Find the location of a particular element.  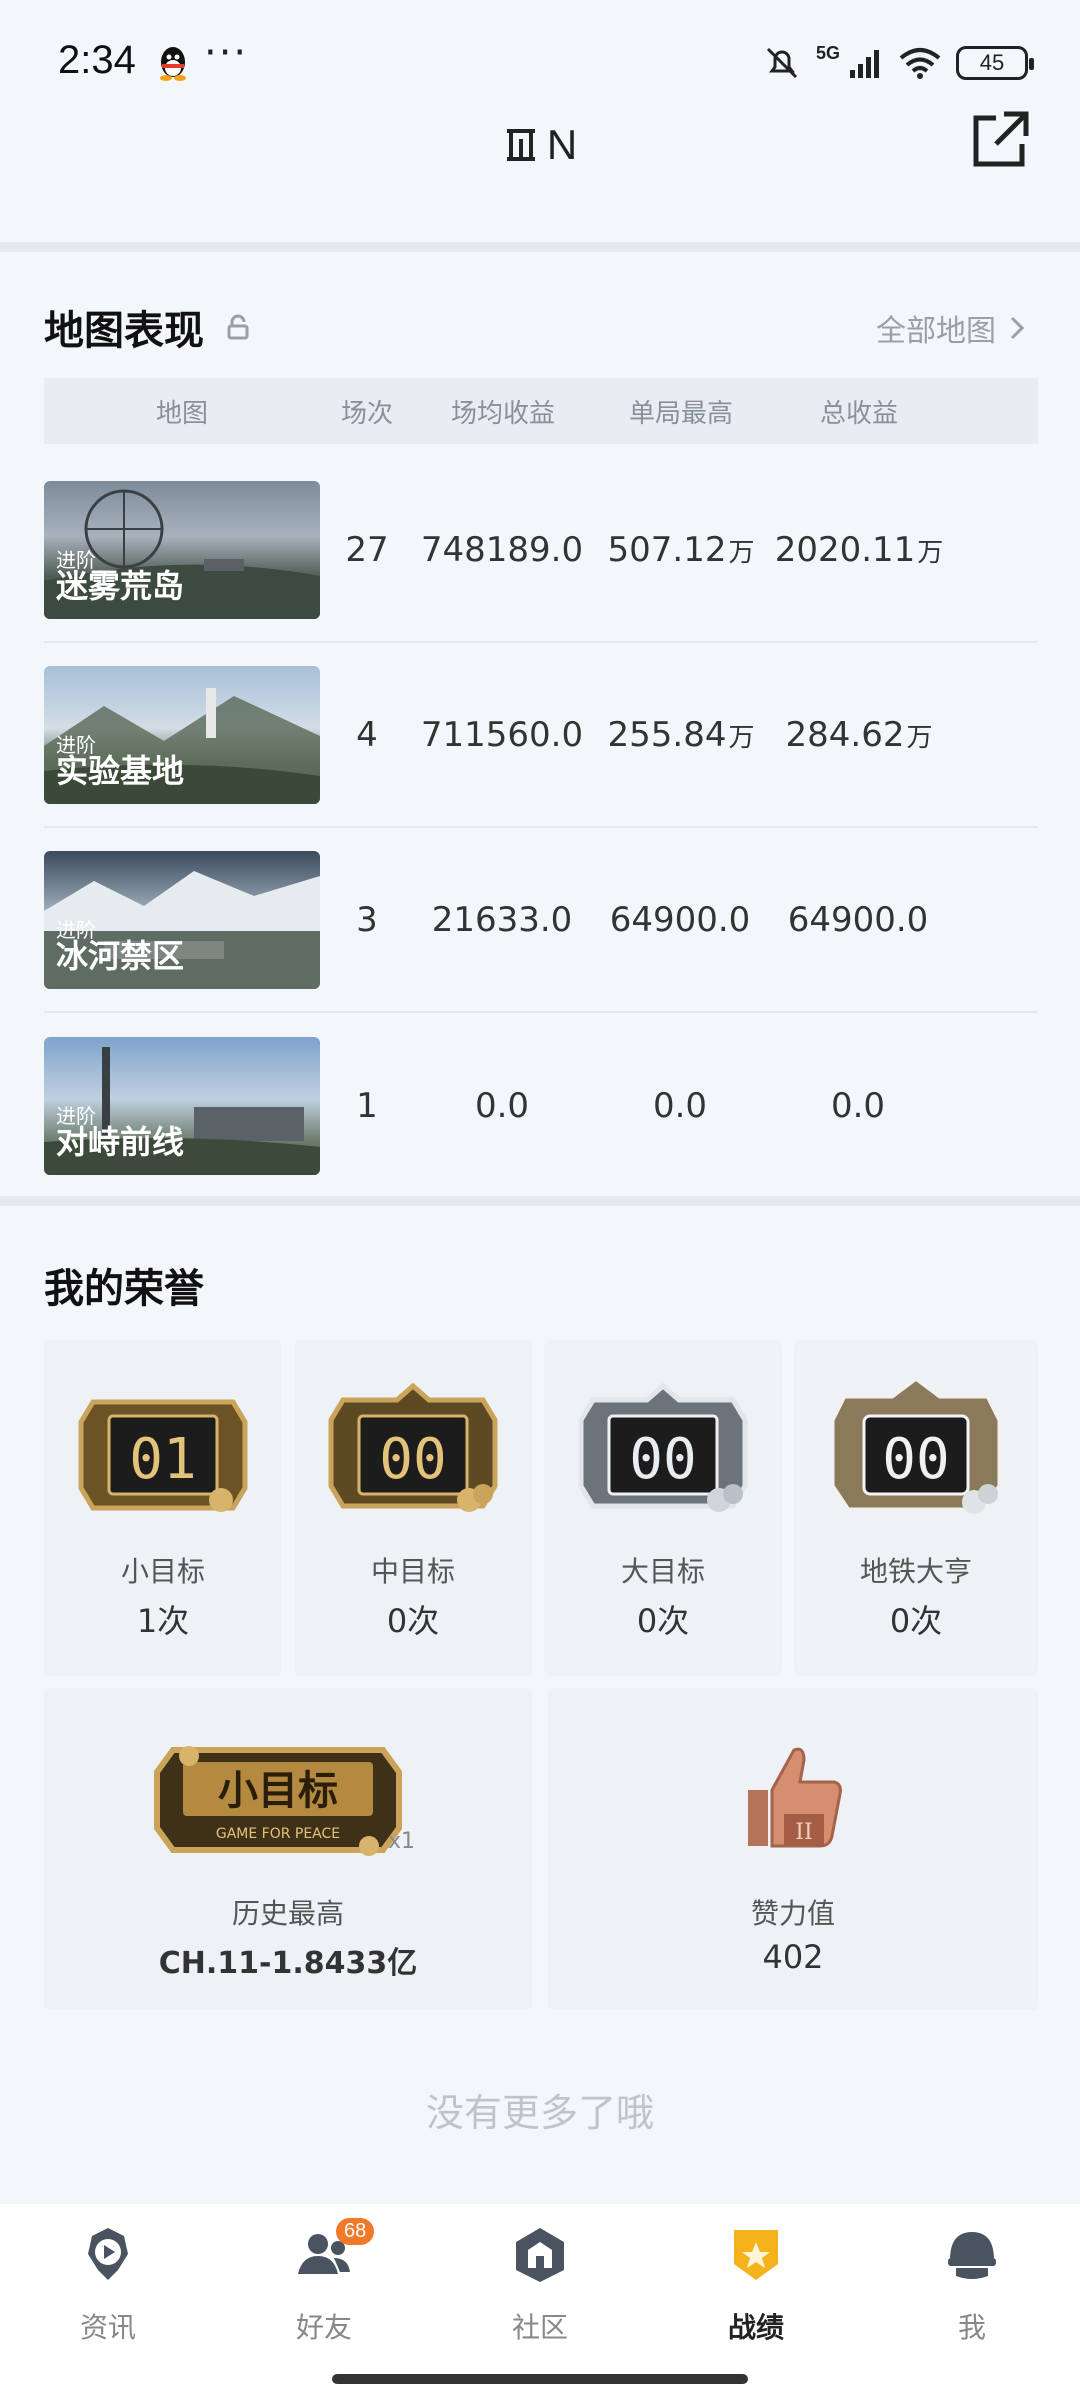

column-header-total: 总收益 is located at coordinates (858, 413).